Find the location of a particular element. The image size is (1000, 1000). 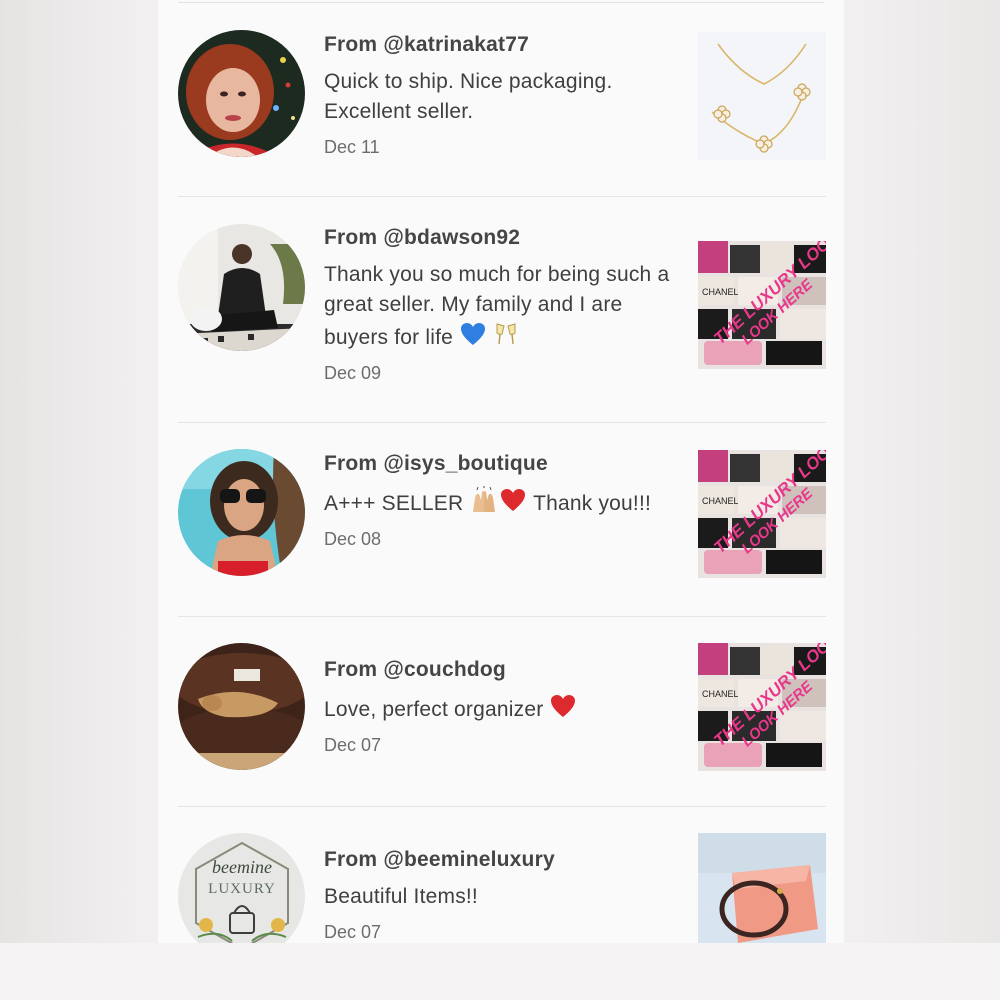

bottom-caption-strip is located at coordinates (500, 971).